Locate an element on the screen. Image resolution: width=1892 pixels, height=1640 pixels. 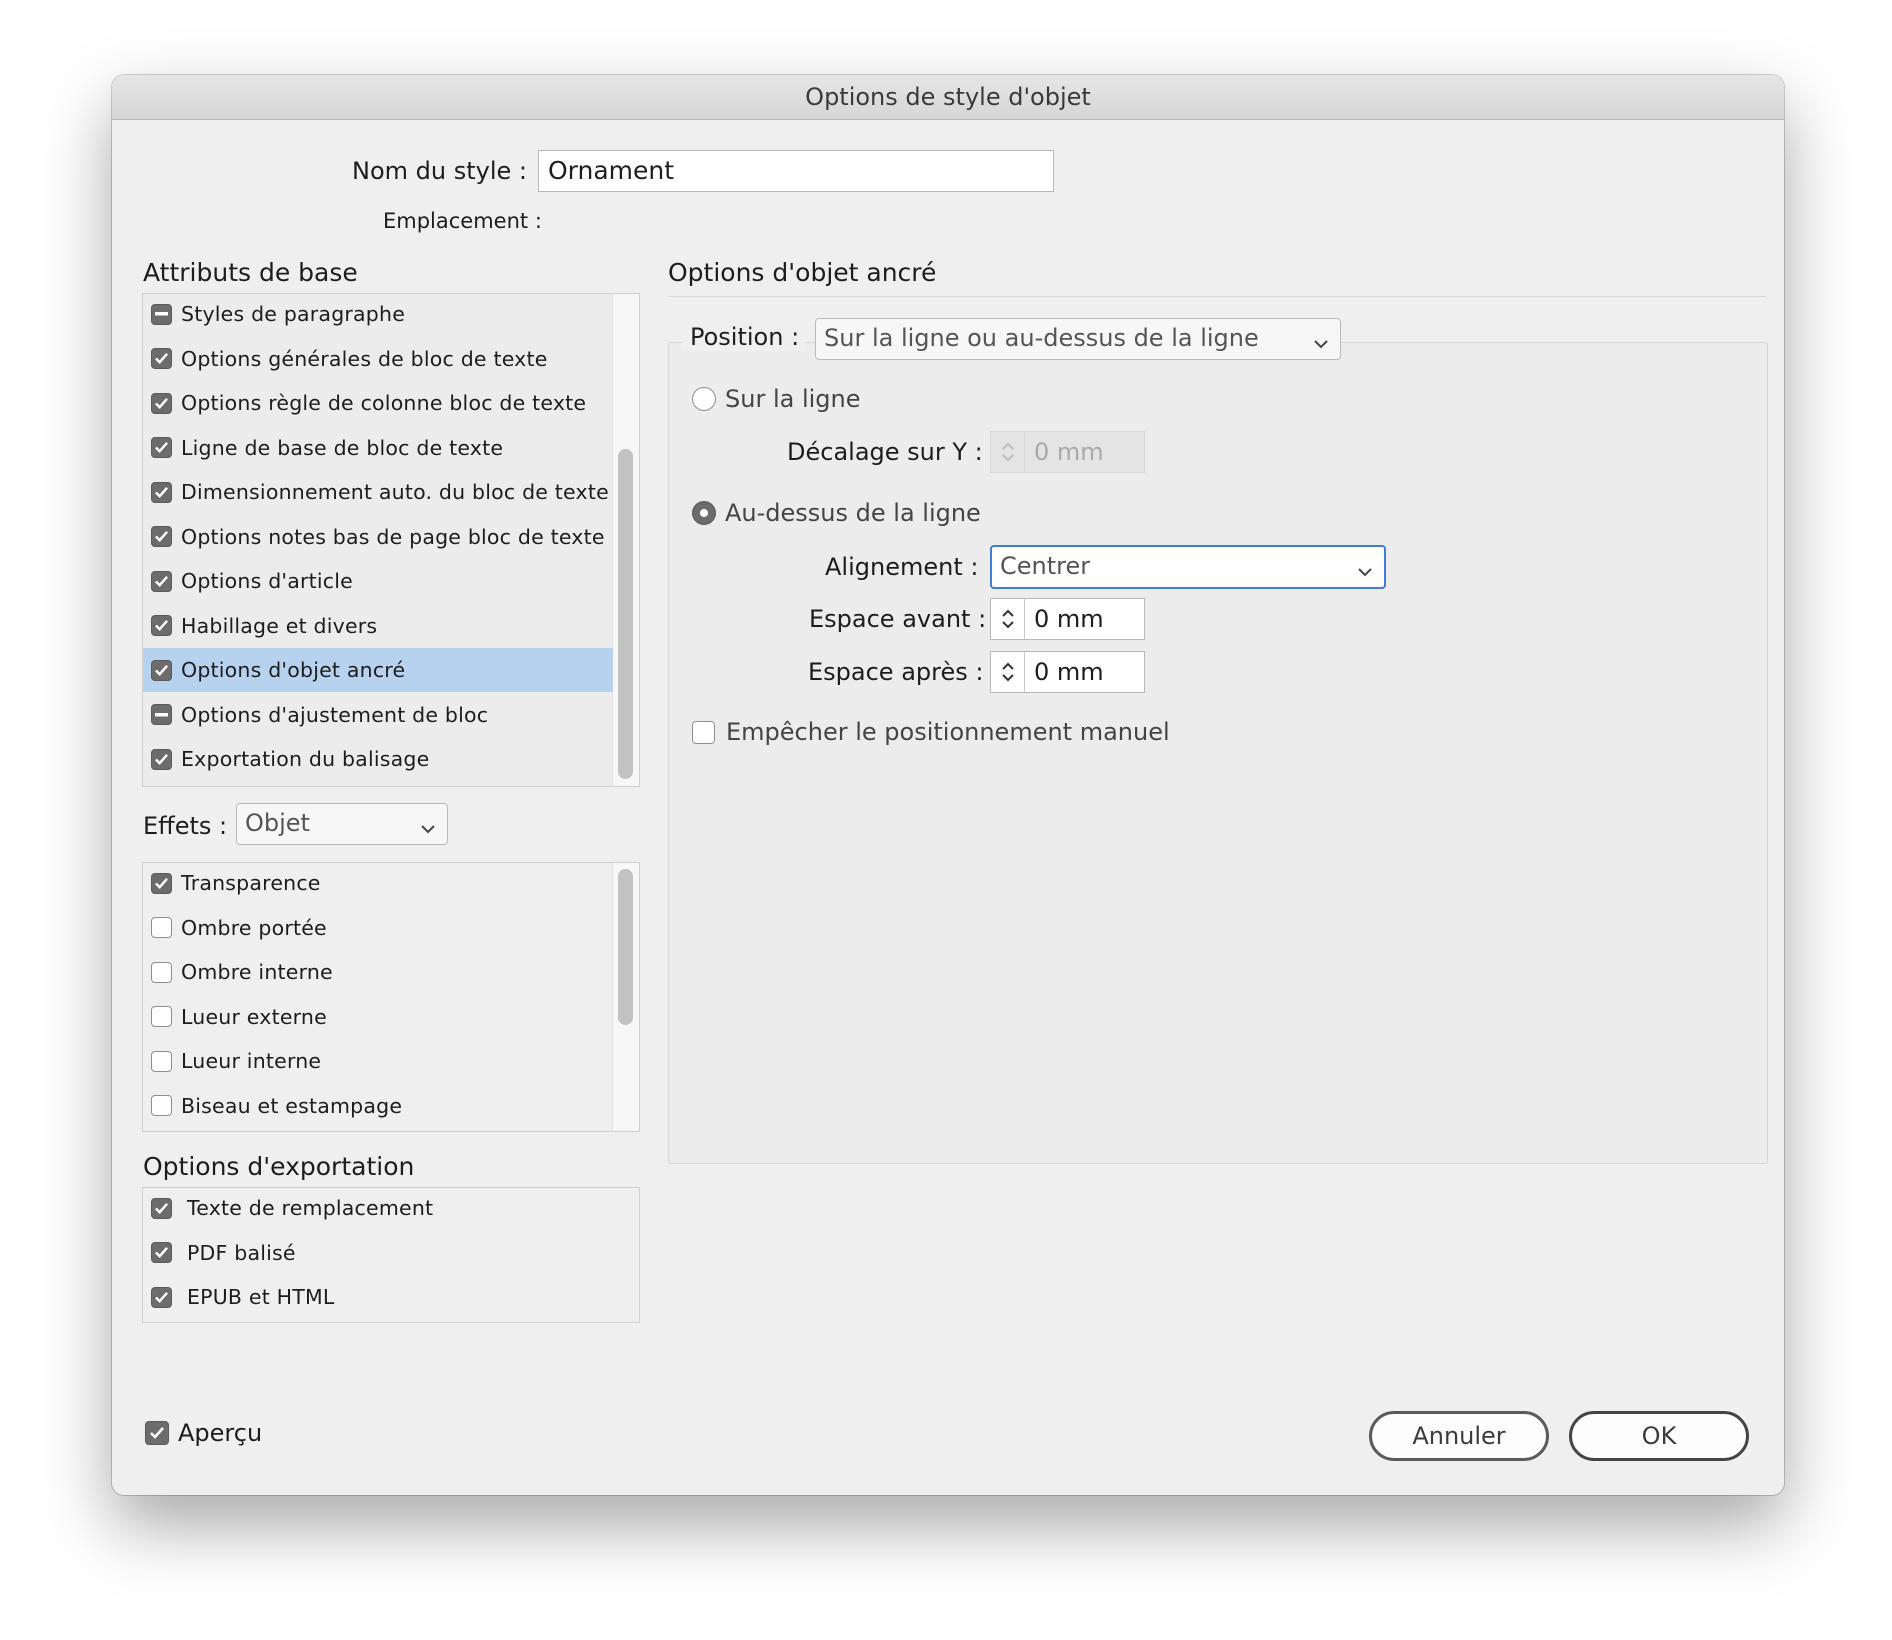
list-item: EPUB et HTML is located at coordinates (378, 1297).